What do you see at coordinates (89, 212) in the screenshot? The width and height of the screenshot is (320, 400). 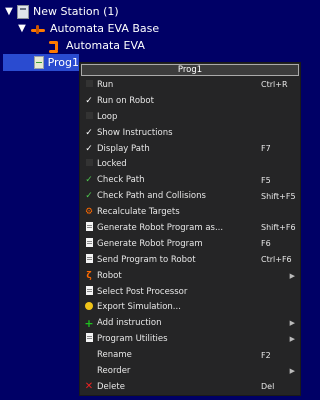 I see `robot-target-icon: ⚙` at bounding box center [89, 212].